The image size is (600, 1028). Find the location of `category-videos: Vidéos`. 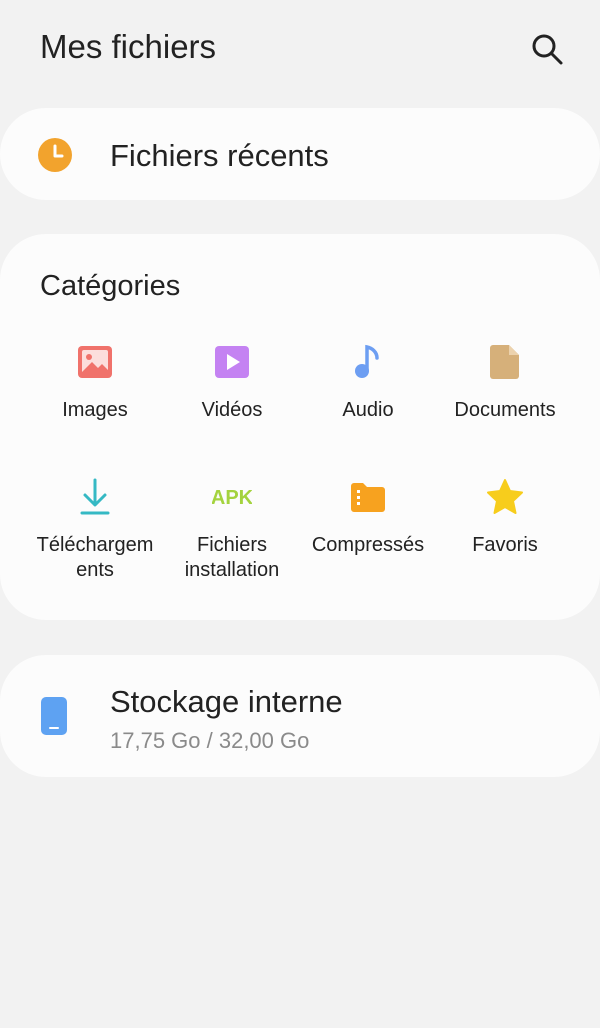

category-videos: Vidéos is located at coordinates (232, 382).